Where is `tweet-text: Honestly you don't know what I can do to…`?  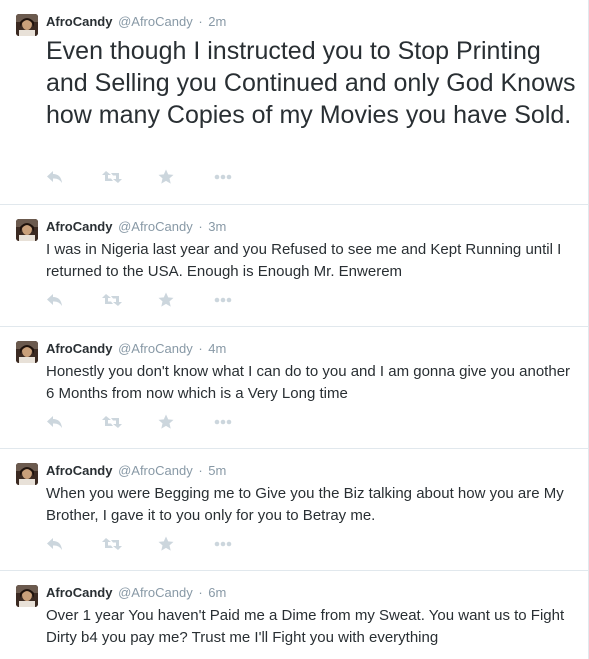 tweet-text: Honestly you don't know what I can do to… is located at coordinates (308, 382).